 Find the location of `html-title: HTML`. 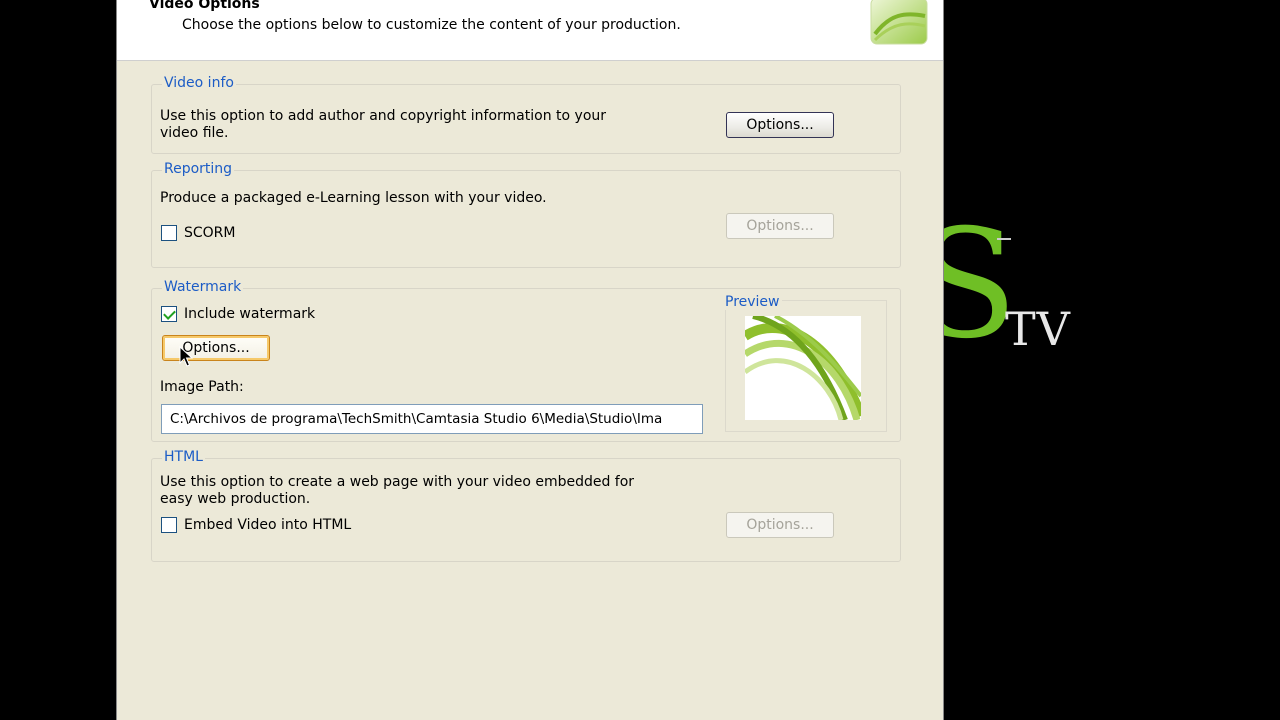

html-title: HTML is located at coordinates (183, 457).